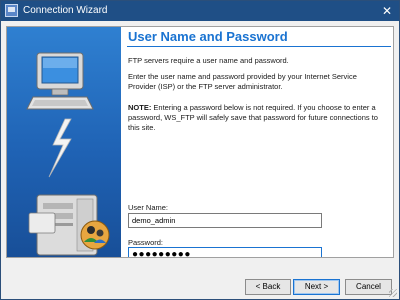 This screenshot has width=400, height=300. What do you see at coordinates (316, 287) in the screenshot?
I see `next-button: Next >` at bounding box center [316, 287].